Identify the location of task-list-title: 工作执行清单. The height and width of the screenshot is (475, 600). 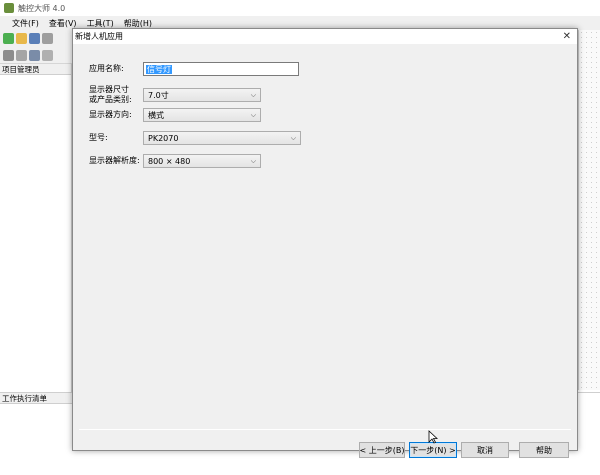
(36, 398).